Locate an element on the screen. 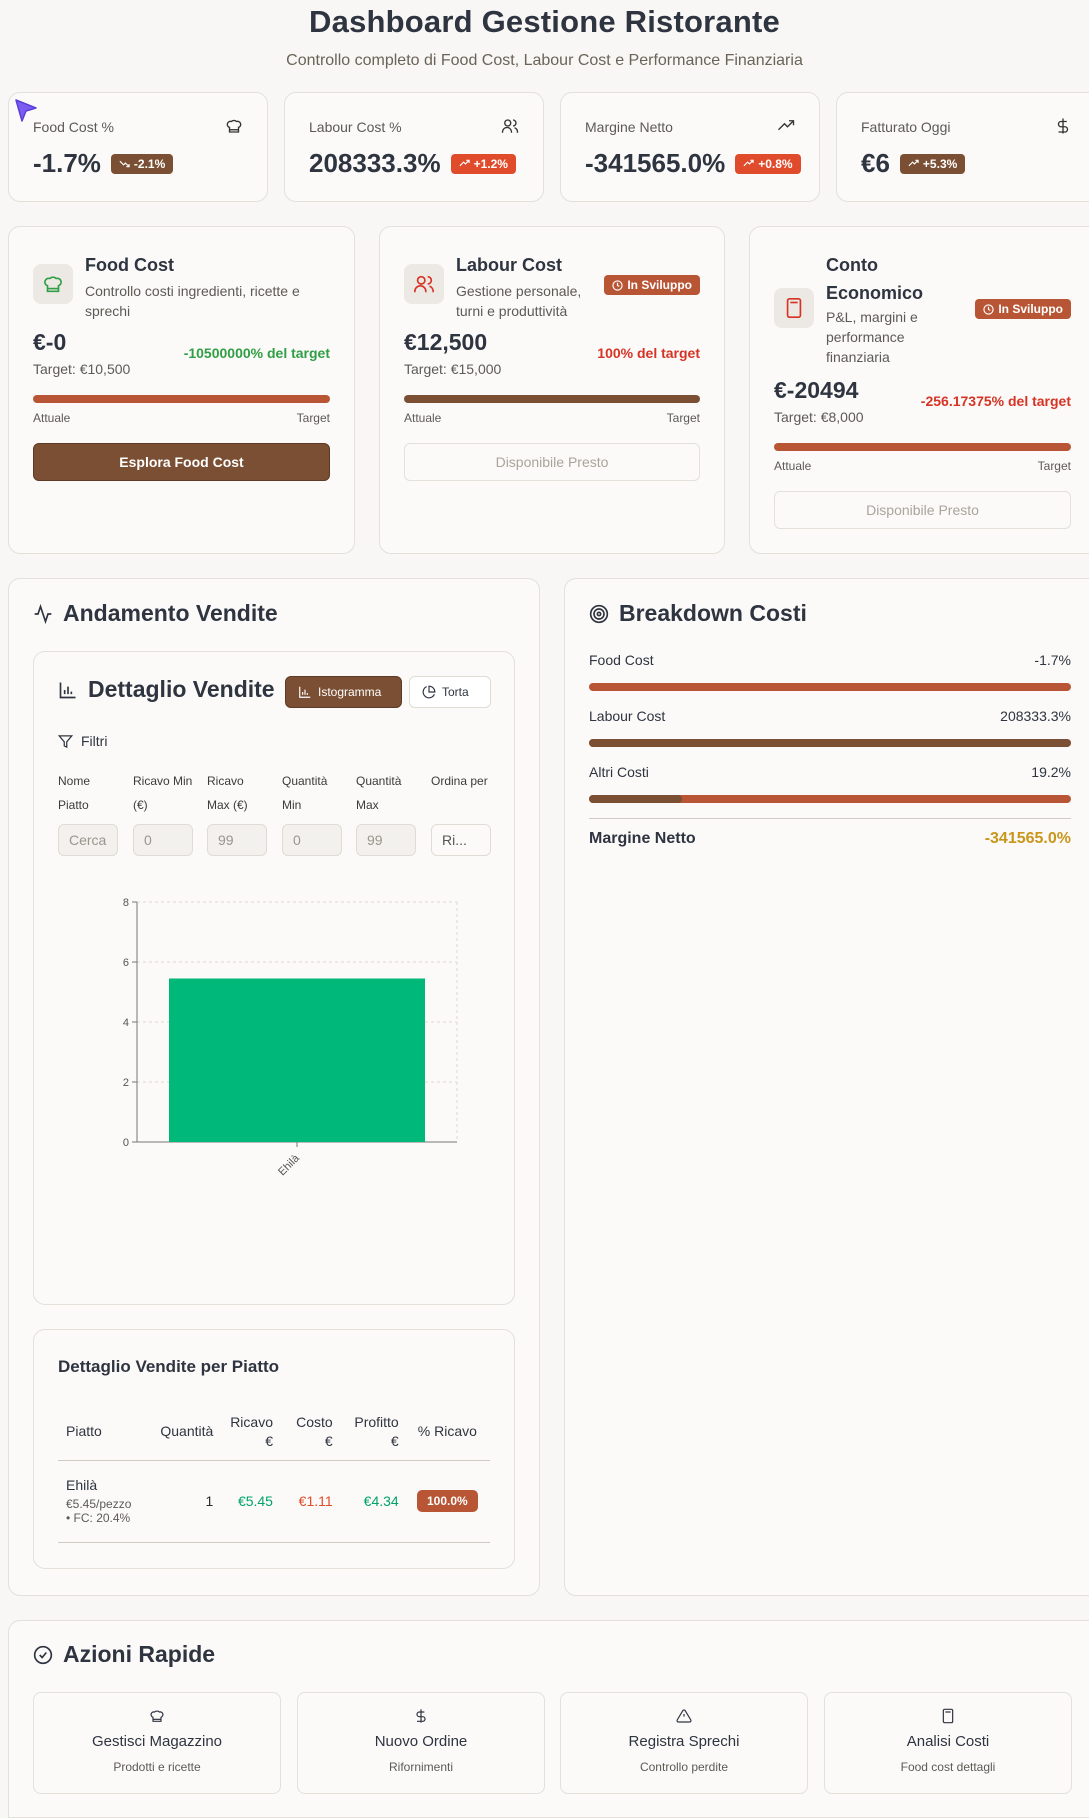 The image size is (1089, 1818). breakdown-bar-labour is located at coordinates (830, 743).